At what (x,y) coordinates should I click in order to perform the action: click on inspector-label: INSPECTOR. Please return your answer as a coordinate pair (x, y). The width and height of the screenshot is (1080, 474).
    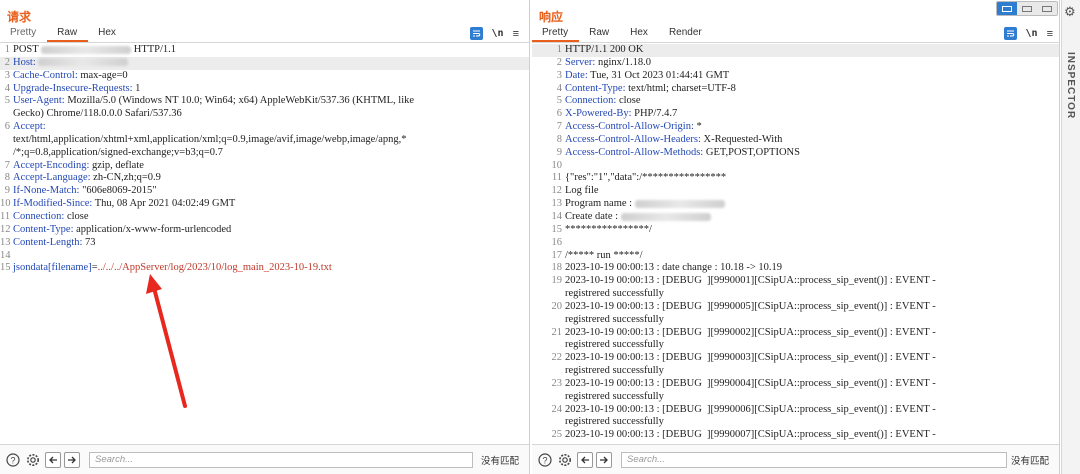
    Looking at the image, I should click on (1070, 86).